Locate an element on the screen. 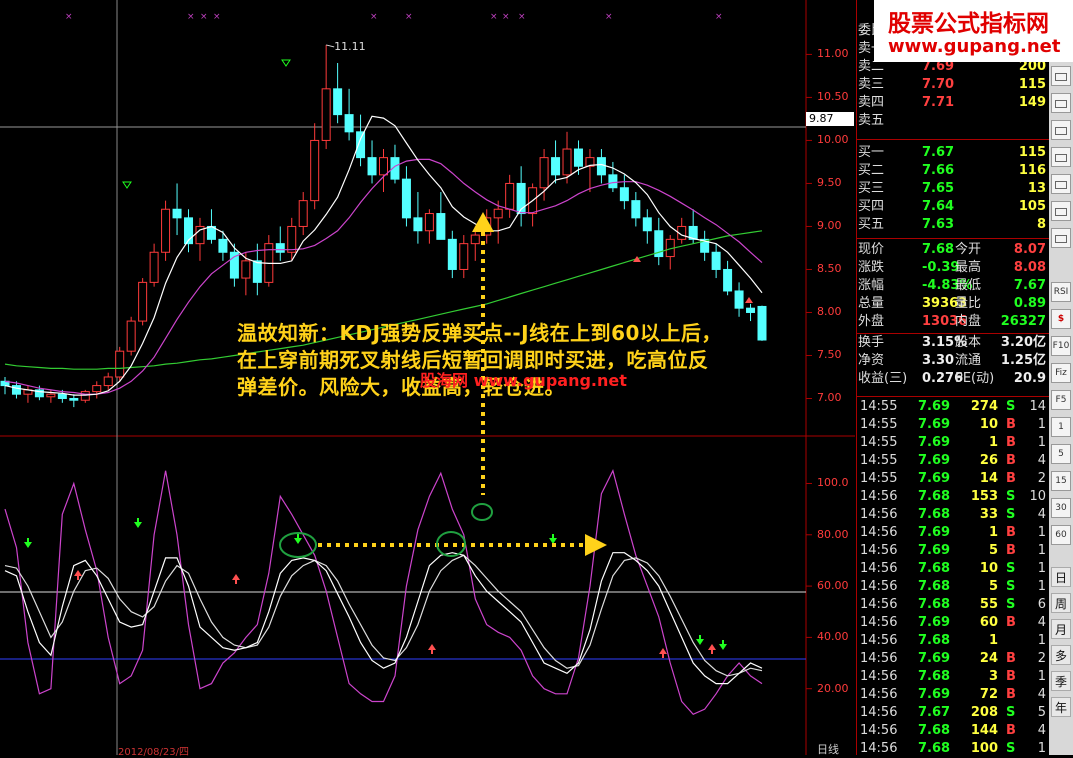  quote-row: 涨幅 -4.83% 最低 7.67 is located at coordinates (953, 286).